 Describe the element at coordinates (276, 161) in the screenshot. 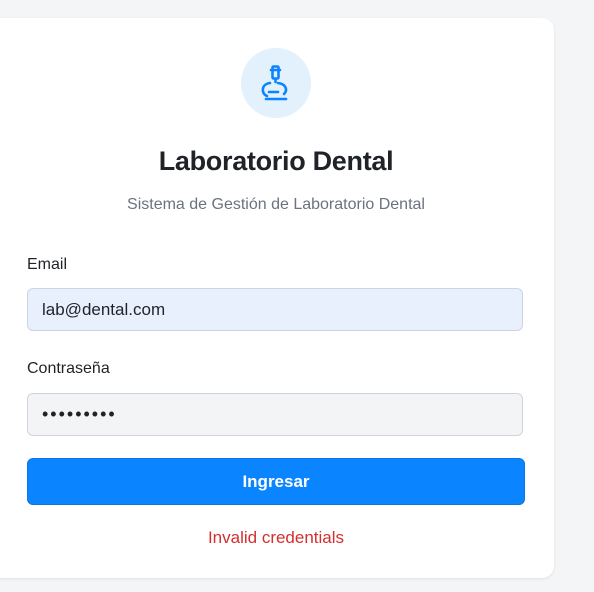

I see `page-title: Laboratorio Dental` at that location.